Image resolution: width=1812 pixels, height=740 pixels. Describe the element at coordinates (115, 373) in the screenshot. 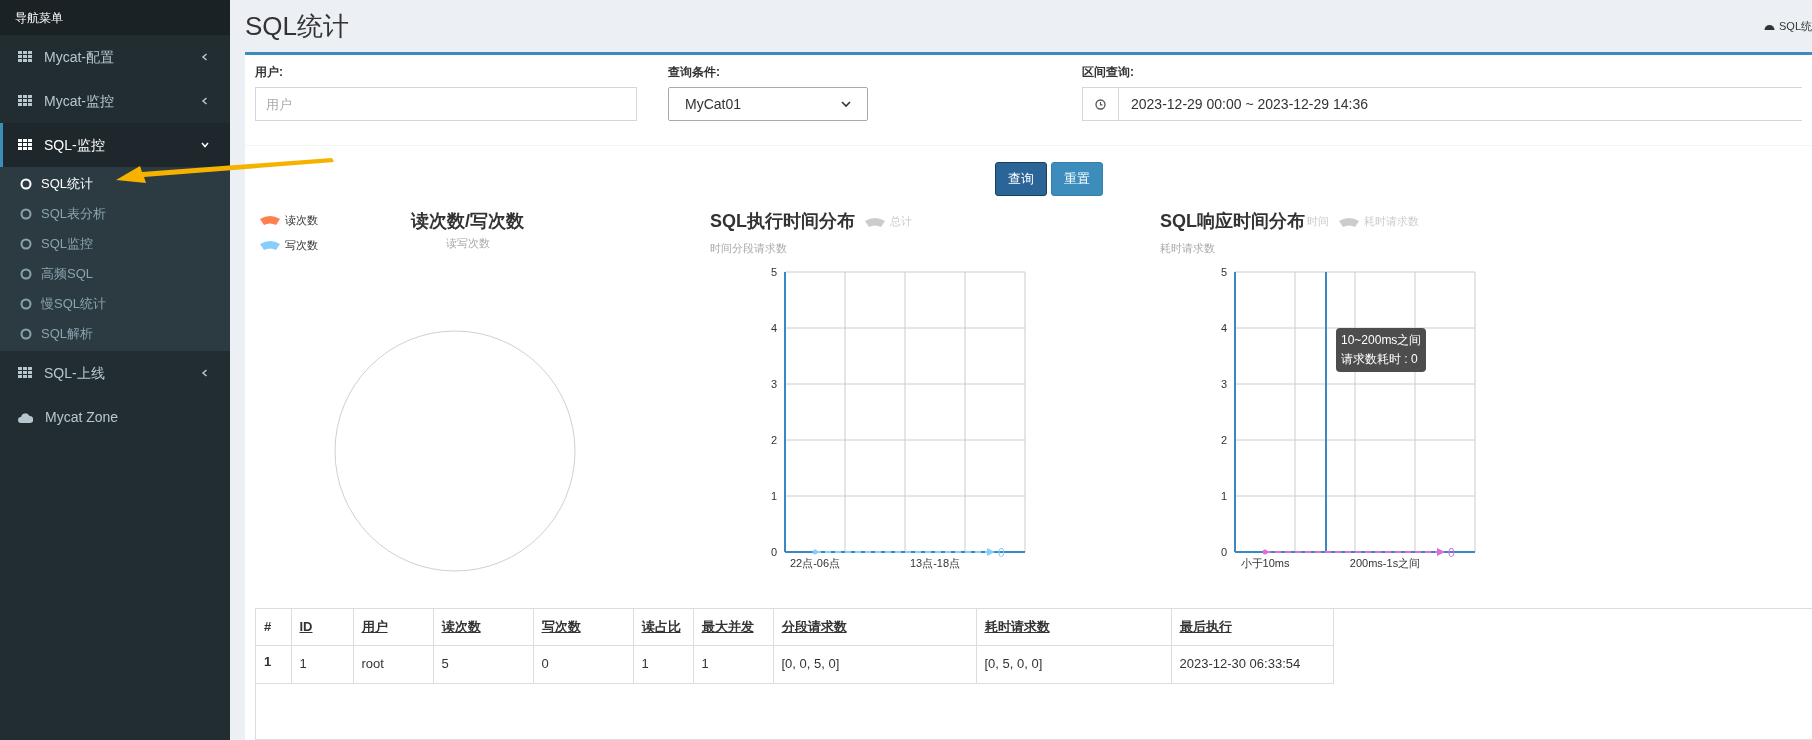

I see `menu-item: SQL-上线` at that location.